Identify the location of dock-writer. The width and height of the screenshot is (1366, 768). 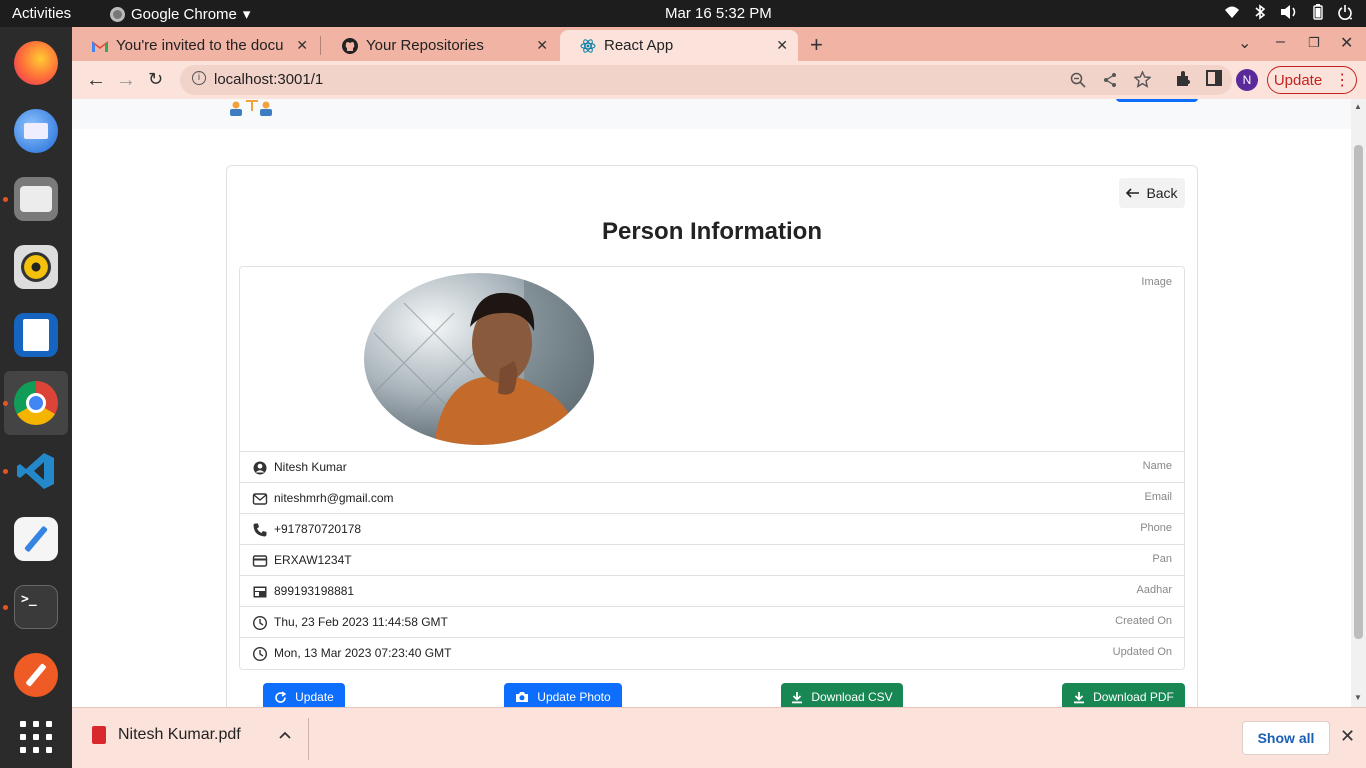
(36, 335).